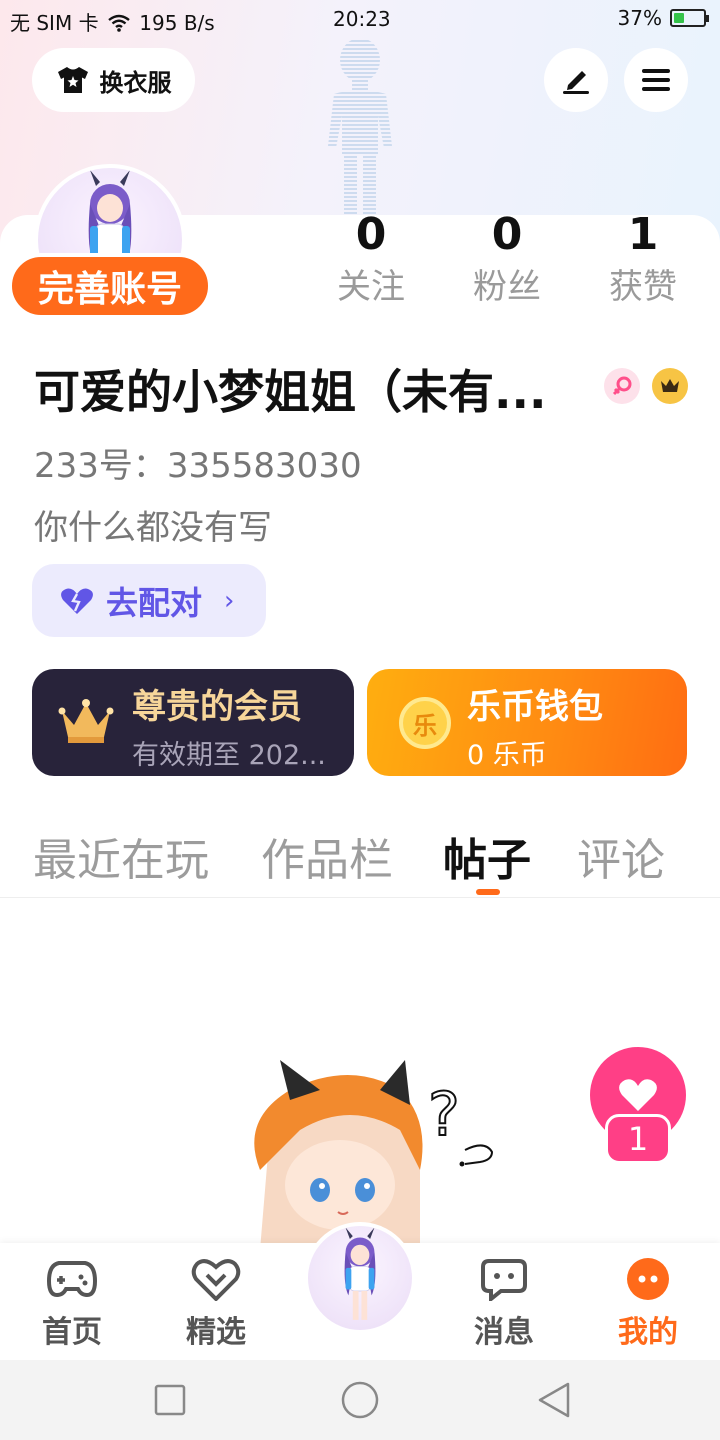 The image size is (720, 1440). Describe the element at coordinates (621, 856) in the screenshot. I see `tab-comments: 评论` at that location.